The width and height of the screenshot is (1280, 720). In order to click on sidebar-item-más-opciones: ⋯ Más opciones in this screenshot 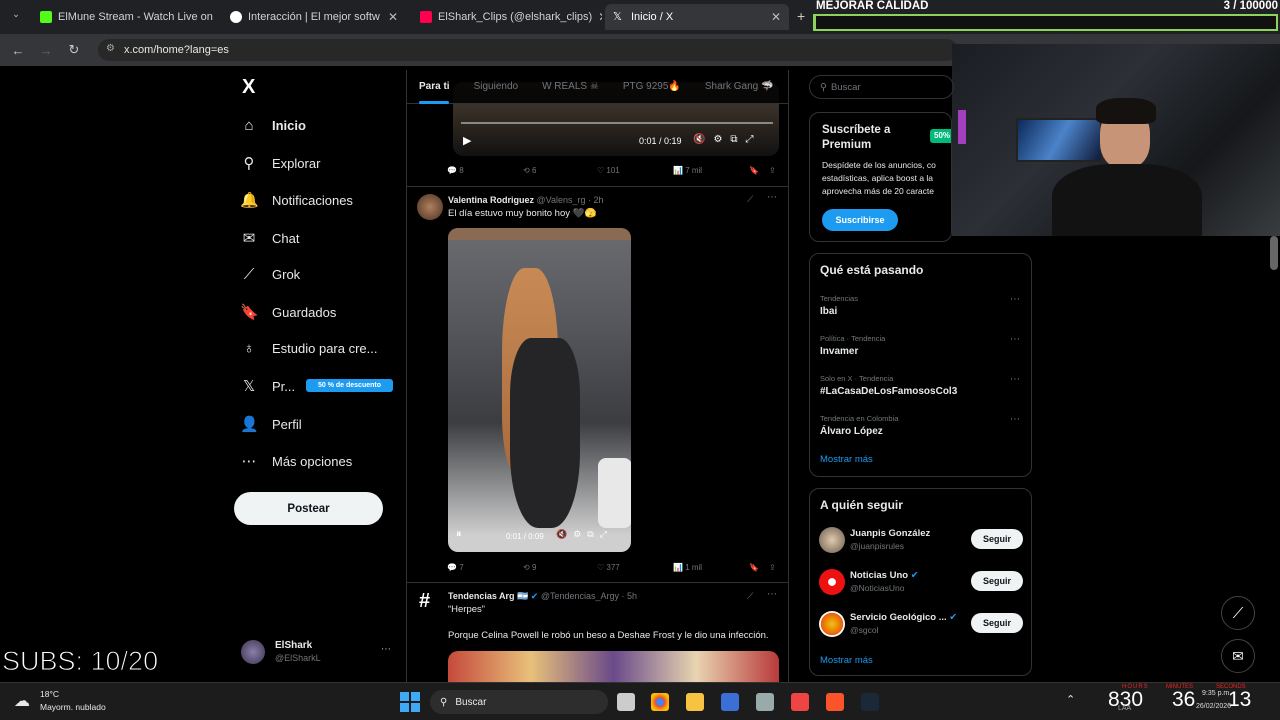, I will do `click(296, 461)`.